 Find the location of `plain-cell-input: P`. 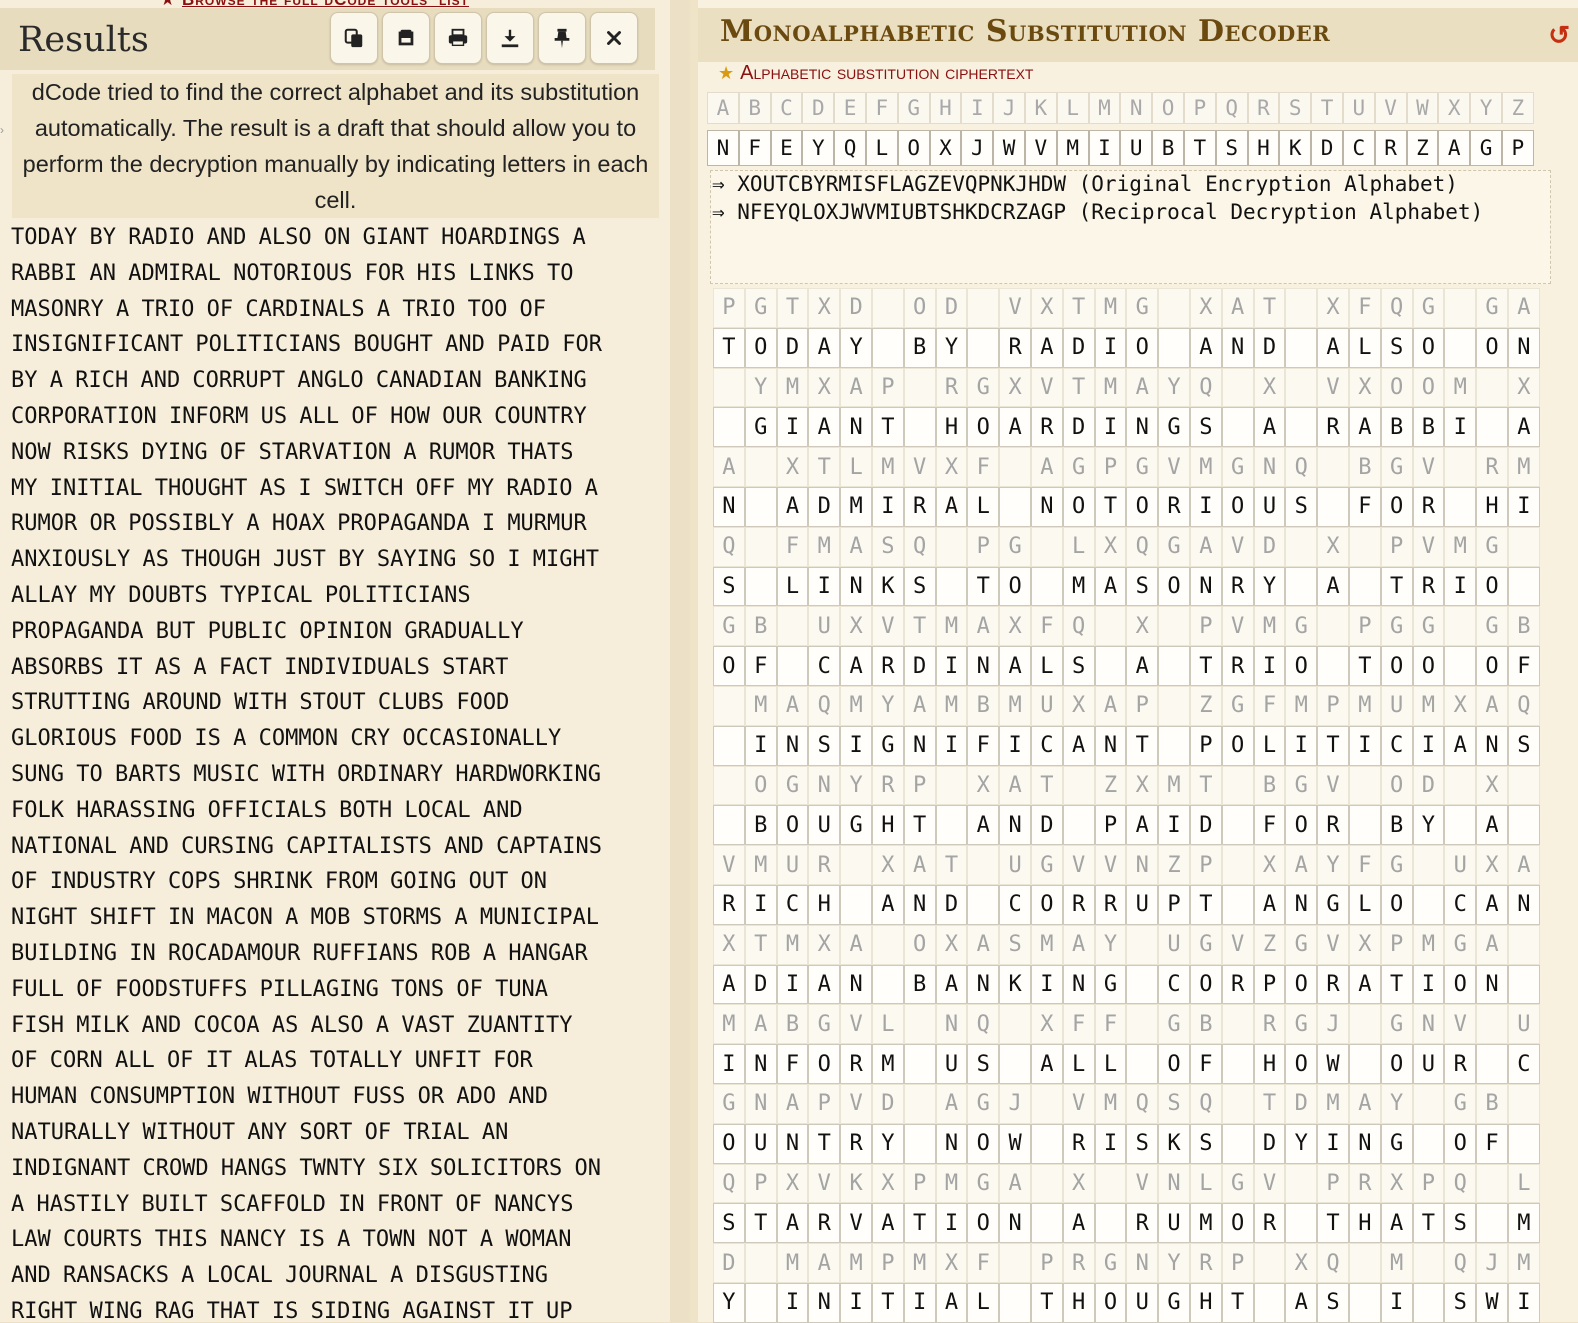

plain-cell-input: P is located at coordinates (1205, 745).